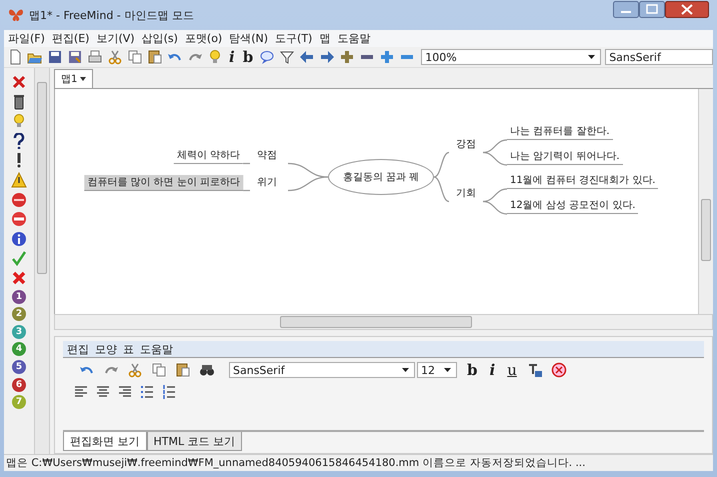  I want to click on window-title: 맵1* - FreeMind - 마인드맵 모드, so click(111, 15).